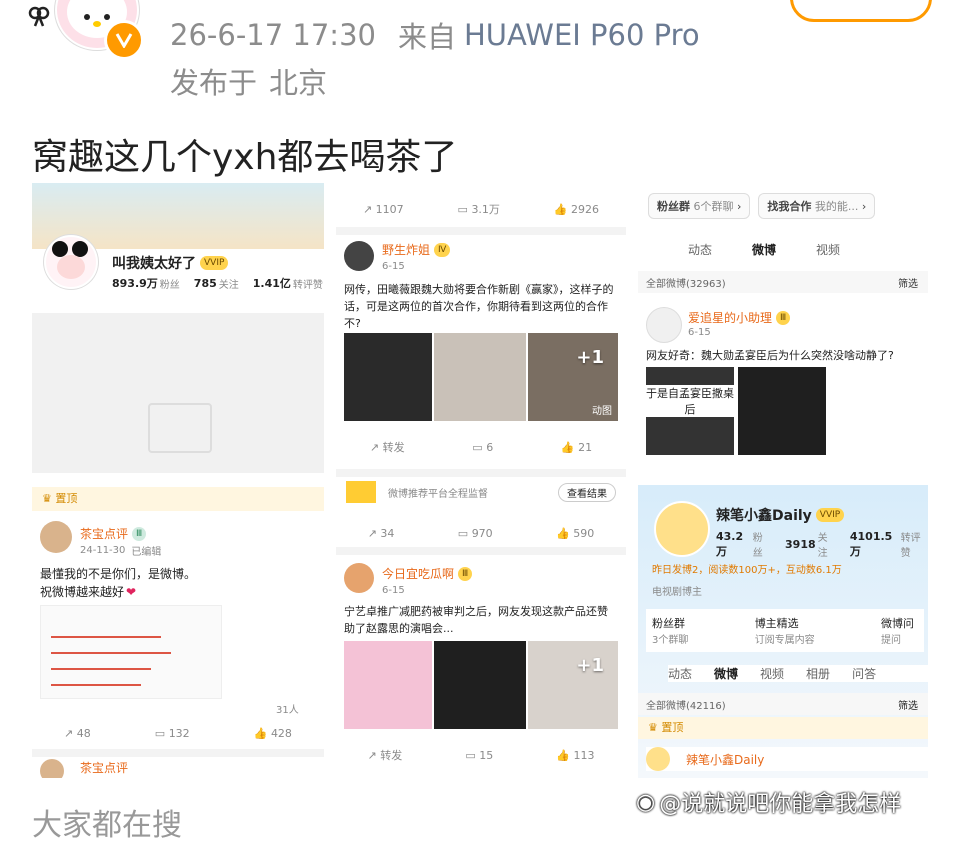  I want to click on like-button: 👍 428, so click(273, 733).